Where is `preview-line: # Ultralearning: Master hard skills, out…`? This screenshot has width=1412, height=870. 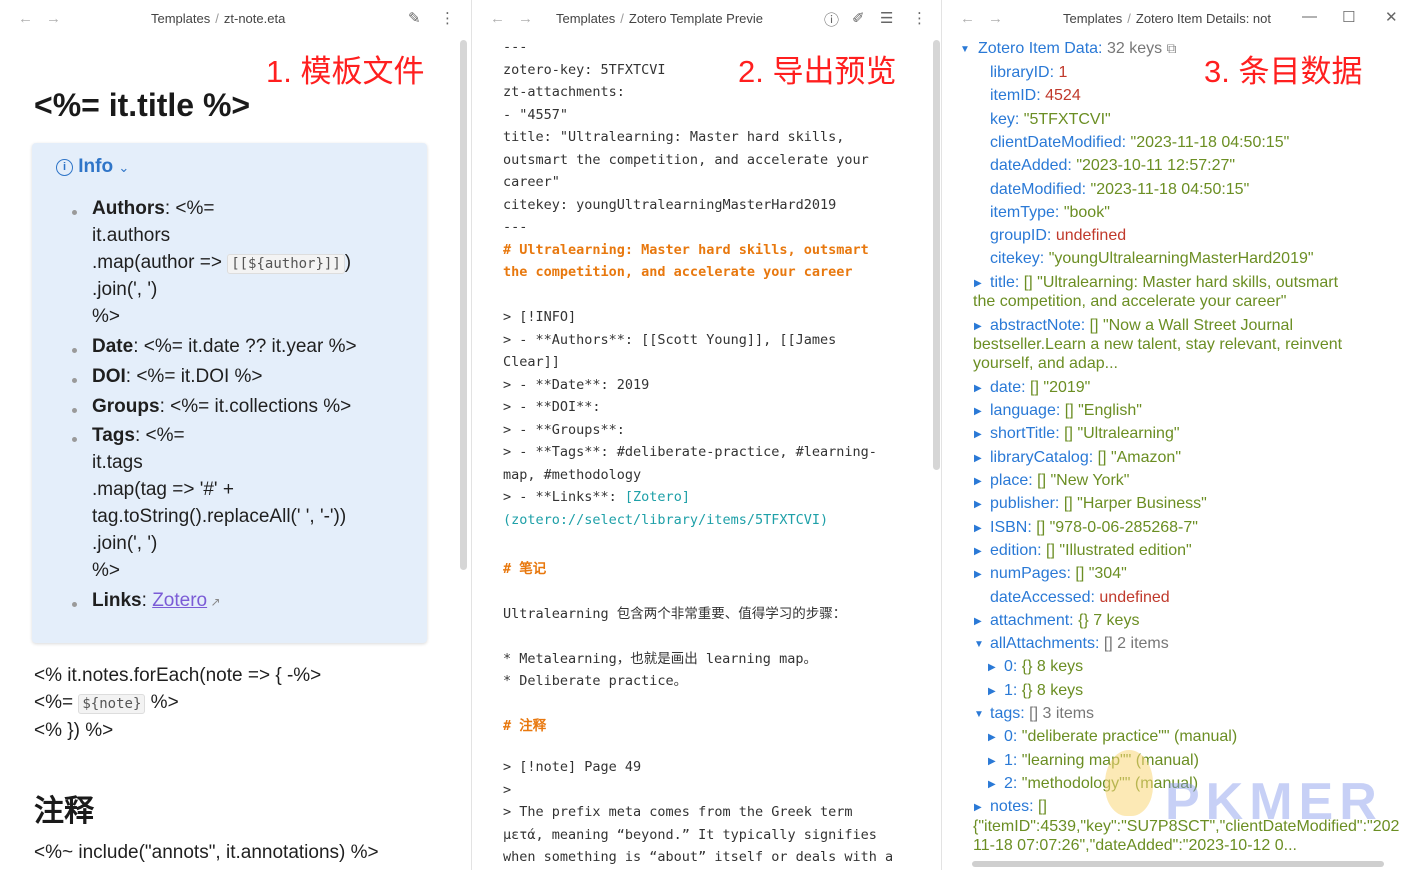
preview-line: # Ultralearning: Master hard skills, out… is located at coordinates (686, 249).